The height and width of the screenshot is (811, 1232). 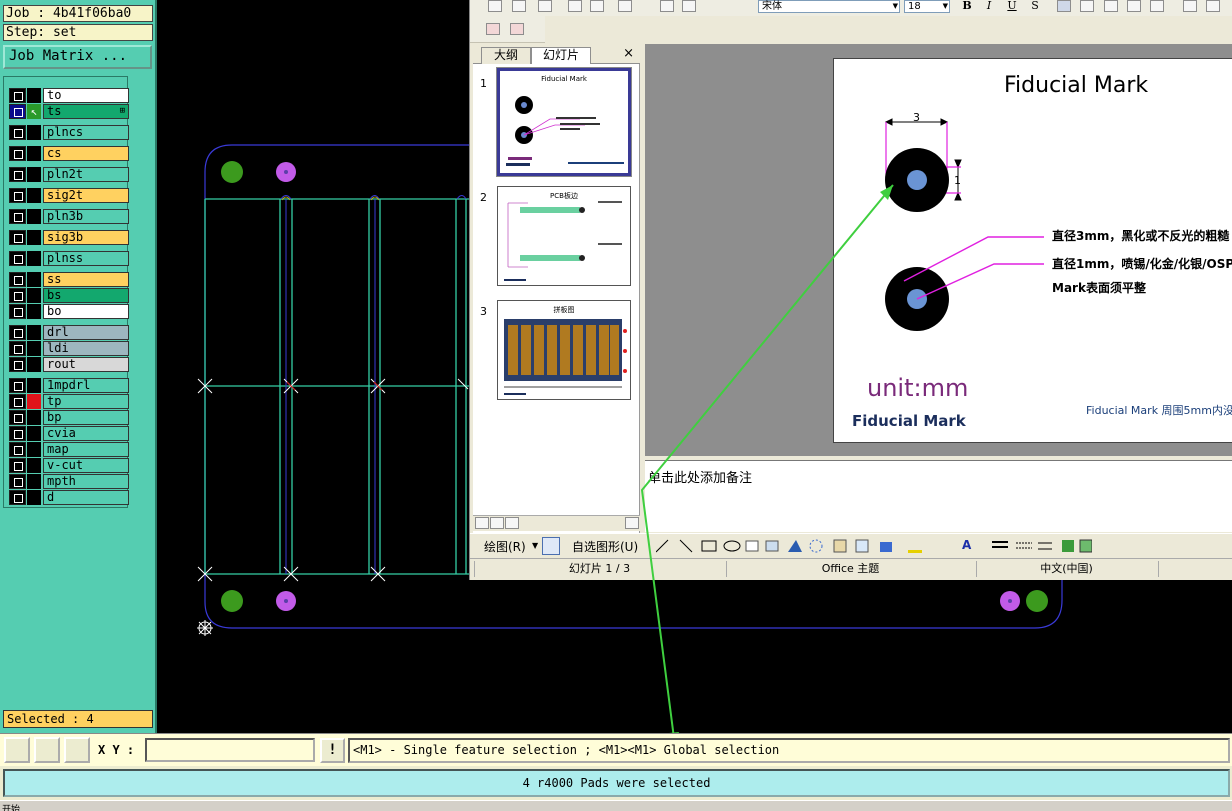 I want to click on slide-thumbnail-1: Fiducial Mark, so click(x=564, y=122).